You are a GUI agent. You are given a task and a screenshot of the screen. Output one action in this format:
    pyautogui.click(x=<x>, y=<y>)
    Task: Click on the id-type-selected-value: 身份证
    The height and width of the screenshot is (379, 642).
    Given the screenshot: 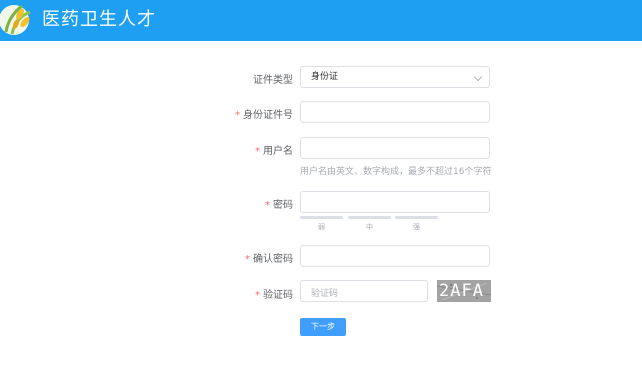 What is the action you would take?
    pyautogui.click(x=325, y=77)
    